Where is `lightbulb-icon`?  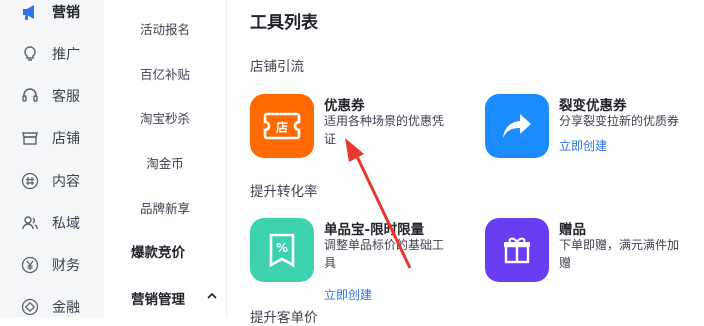
lightbulb-icon is located at coordinates (30, 54).